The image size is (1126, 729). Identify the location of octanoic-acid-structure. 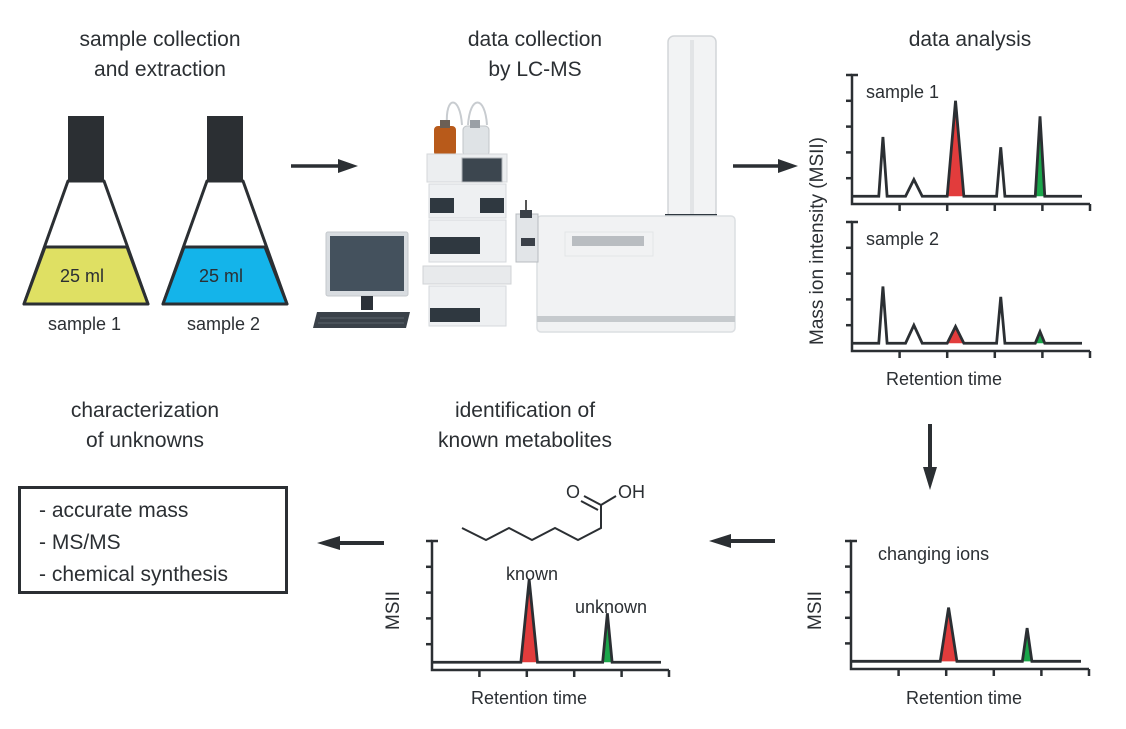
(539, 518).